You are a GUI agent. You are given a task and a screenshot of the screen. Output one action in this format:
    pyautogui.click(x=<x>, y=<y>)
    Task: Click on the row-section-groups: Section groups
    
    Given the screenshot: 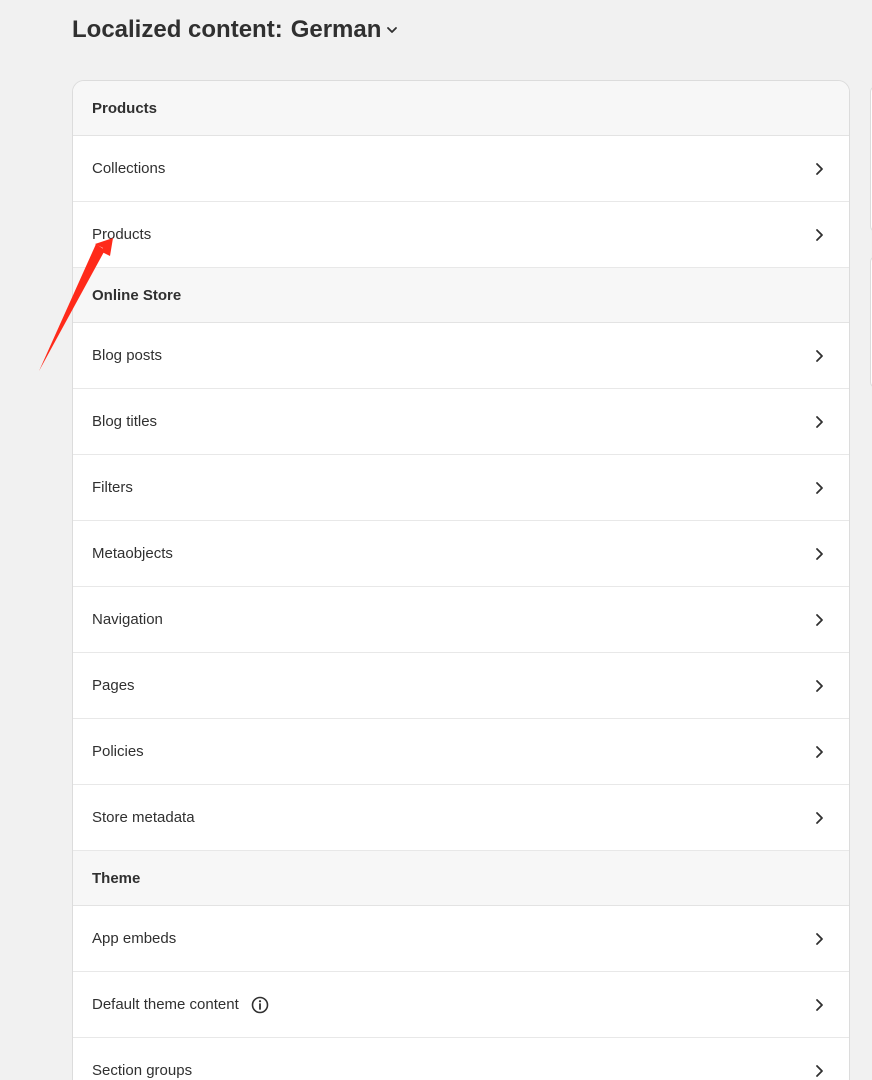 What is the action you would take?
    pyautogui.click(x=461, y=1059)
    